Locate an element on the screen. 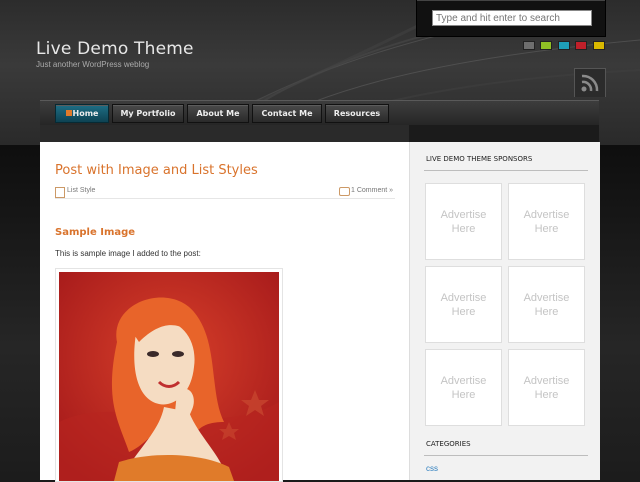 The height and width of the screenshot is (482, 640). nav-about-me: About Me is located at coordinates (218, 113).